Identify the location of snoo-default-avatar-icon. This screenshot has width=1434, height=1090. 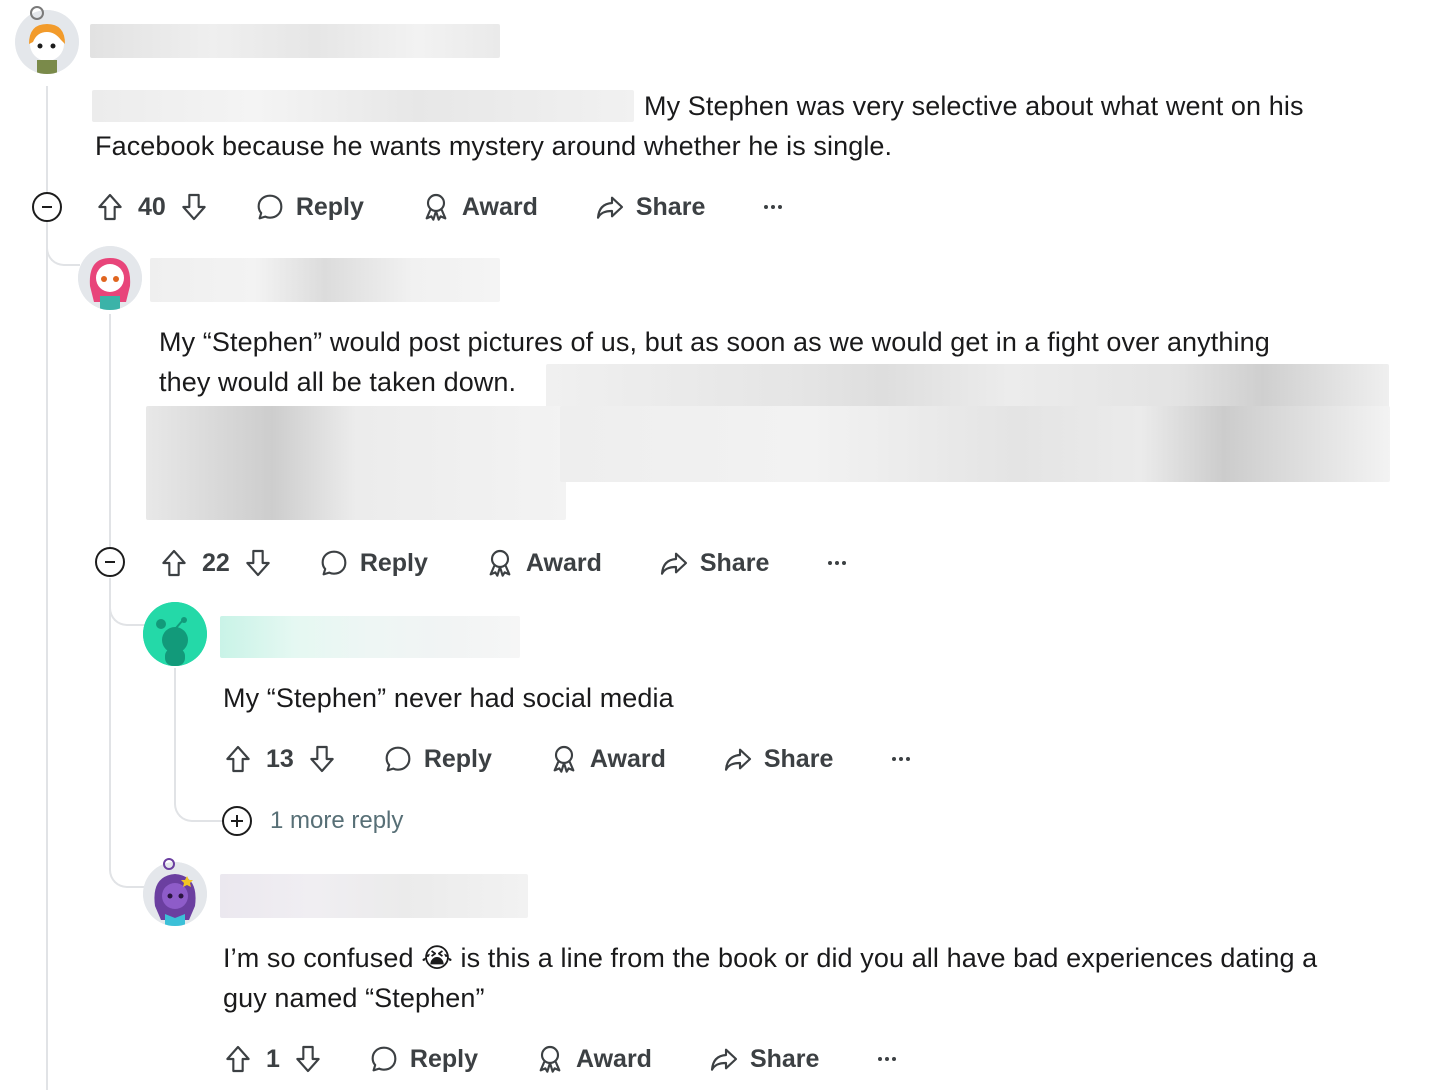
(175, 634).